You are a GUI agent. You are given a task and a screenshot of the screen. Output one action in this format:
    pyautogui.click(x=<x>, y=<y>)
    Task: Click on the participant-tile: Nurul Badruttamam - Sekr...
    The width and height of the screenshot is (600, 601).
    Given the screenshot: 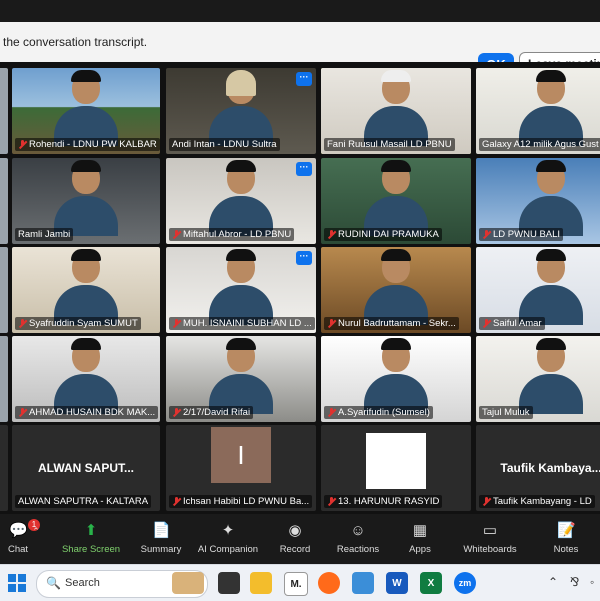 What is the action you would take?
    pyautogui.click(x=396, y=290)
    